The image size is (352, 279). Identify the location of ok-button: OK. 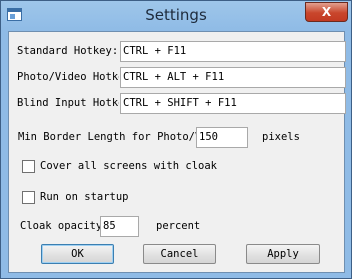
(77, 254).